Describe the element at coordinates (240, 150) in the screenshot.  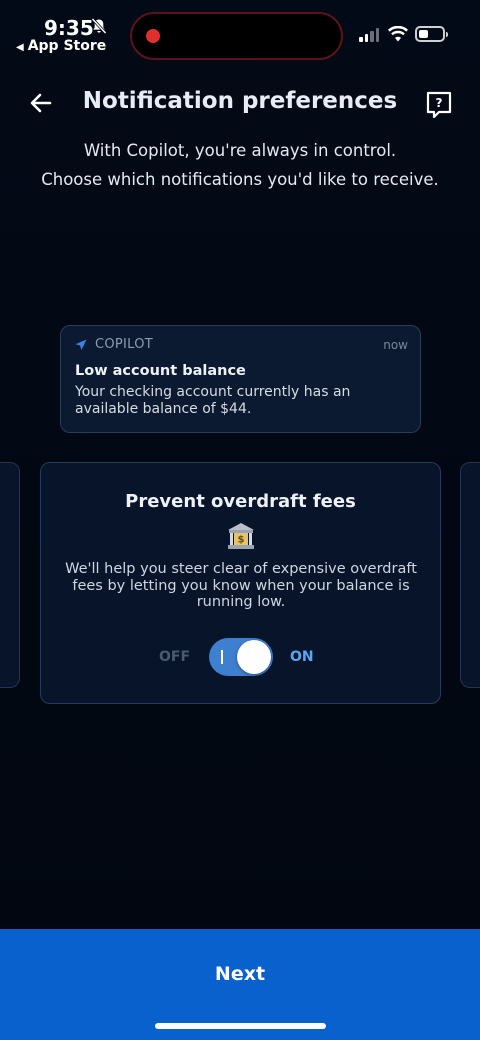
I see `subtitle-line-1: With Copilot, you're always in control.` at that location.